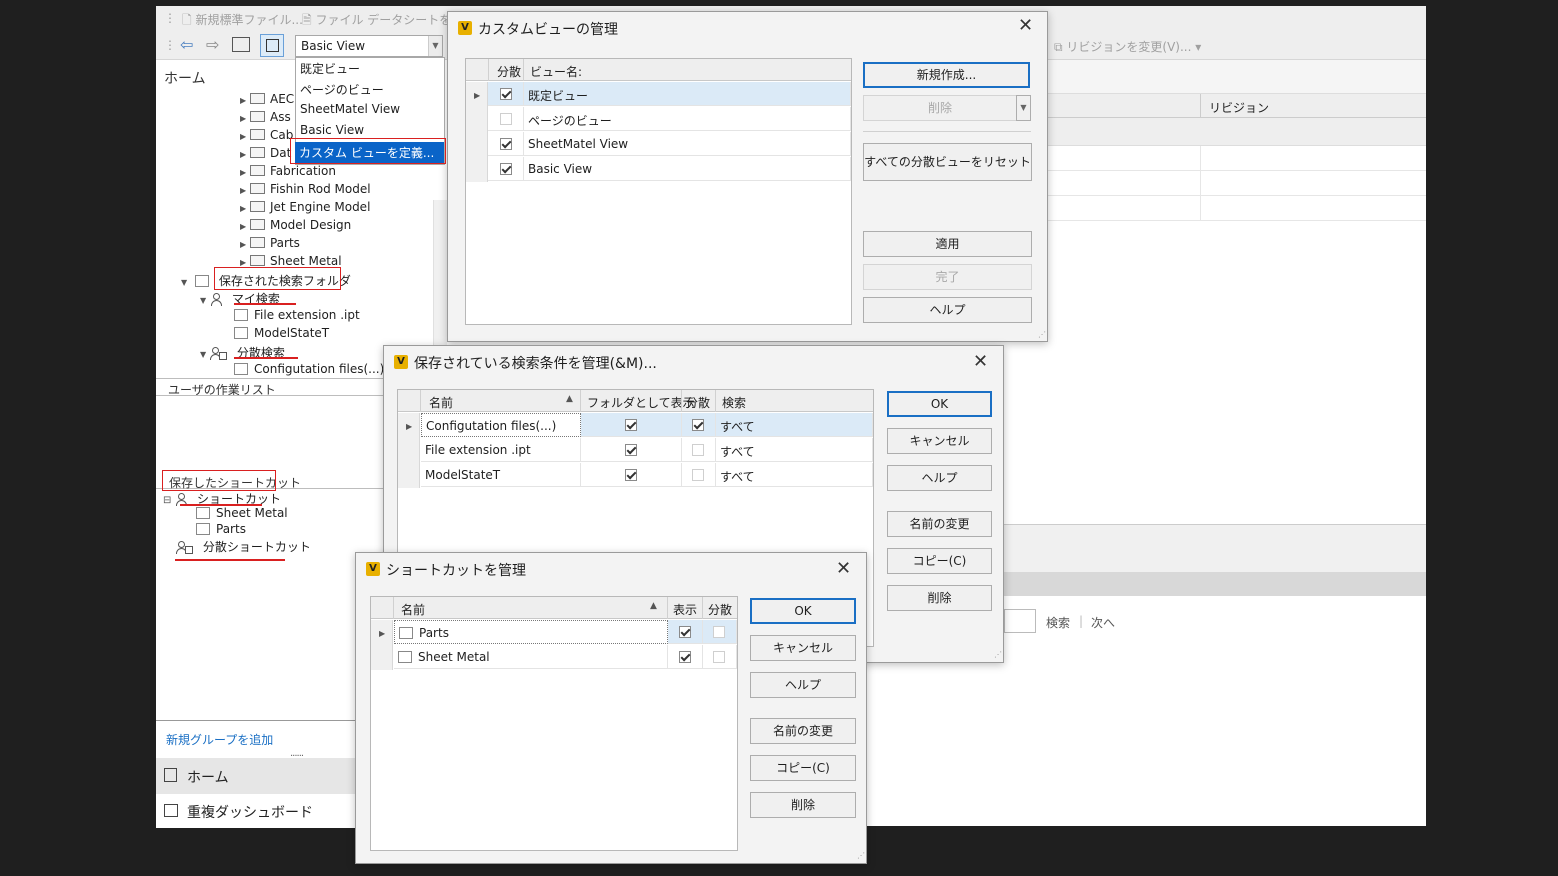 Image resolution: width=1558 pixels, height=876 pixels. I want to click on collapse-box-icon: ⊟, so click(167, 500).